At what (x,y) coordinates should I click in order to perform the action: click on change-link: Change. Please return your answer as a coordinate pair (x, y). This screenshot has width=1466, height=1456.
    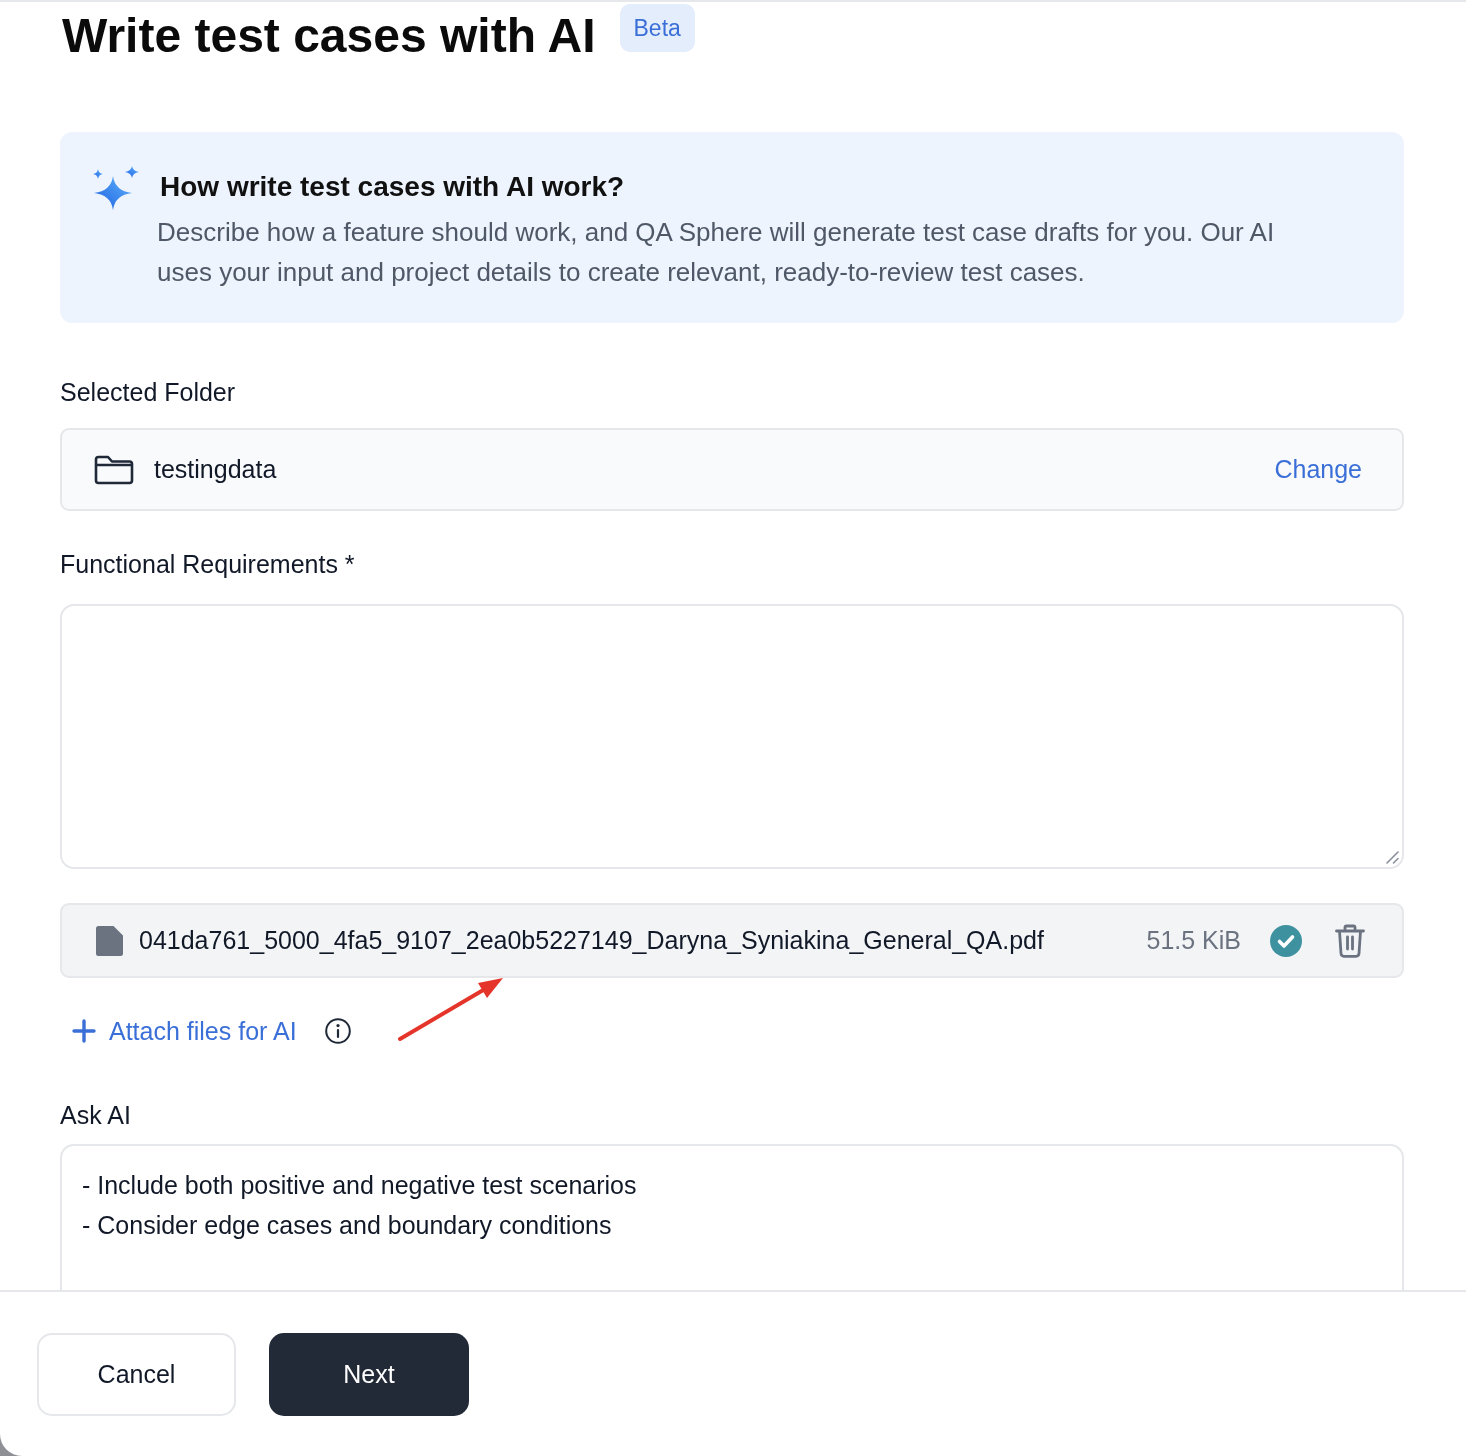
    Looking at the image, I should click on (1318, 469).